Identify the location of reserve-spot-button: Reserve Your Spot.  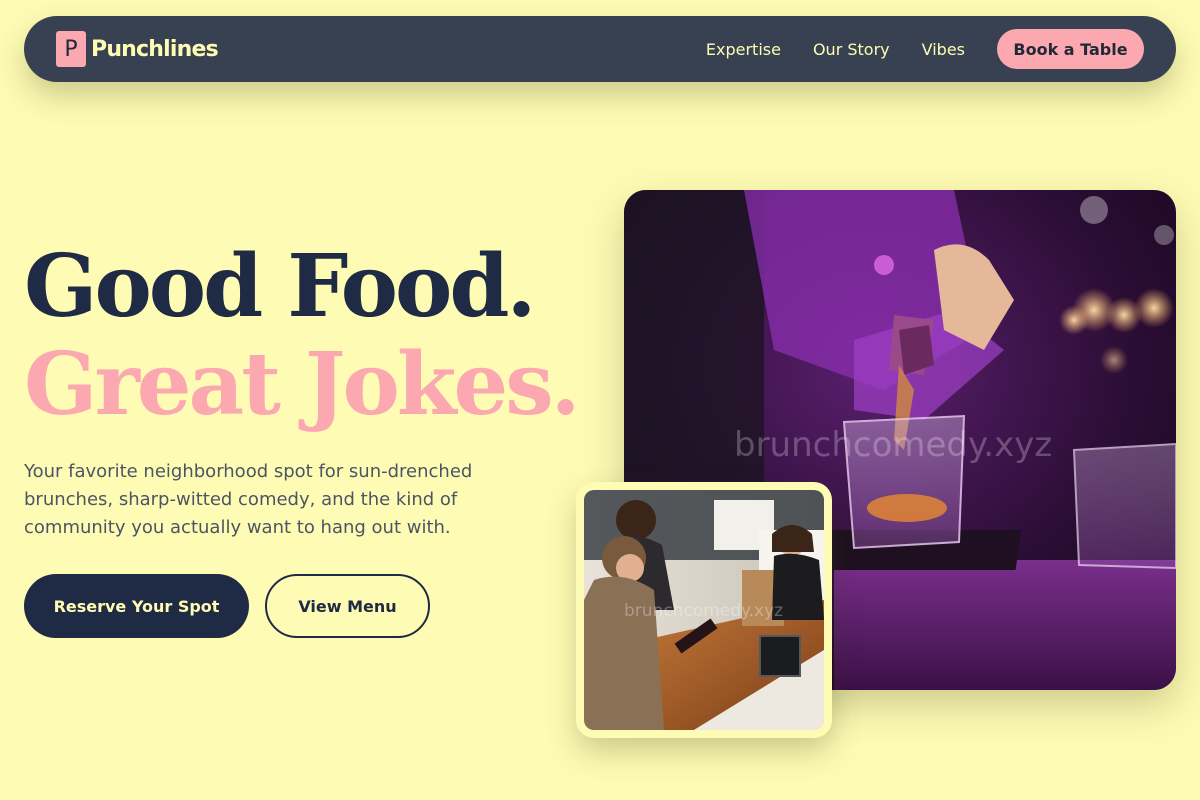
(136, 606).